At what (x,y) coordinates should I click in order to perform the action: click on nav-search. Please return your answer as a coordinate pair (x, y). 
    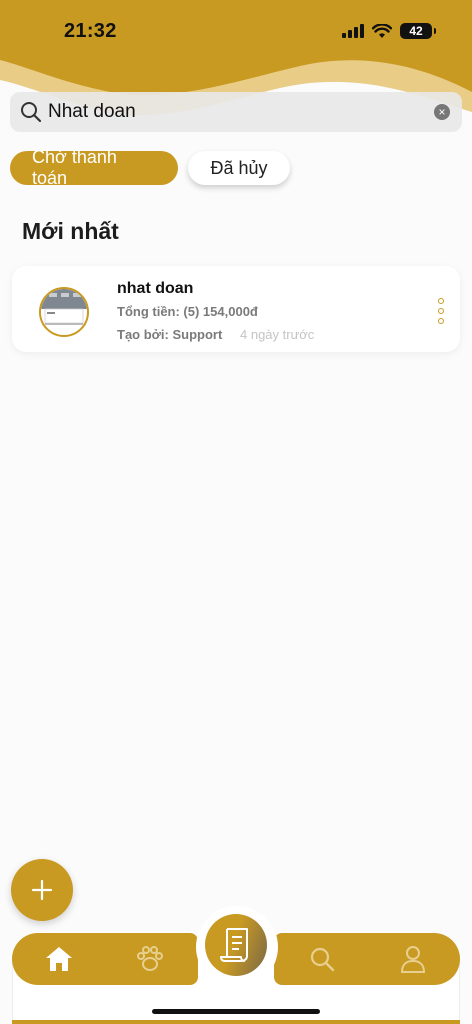
    Looking at the image, I should click on (322, 959).